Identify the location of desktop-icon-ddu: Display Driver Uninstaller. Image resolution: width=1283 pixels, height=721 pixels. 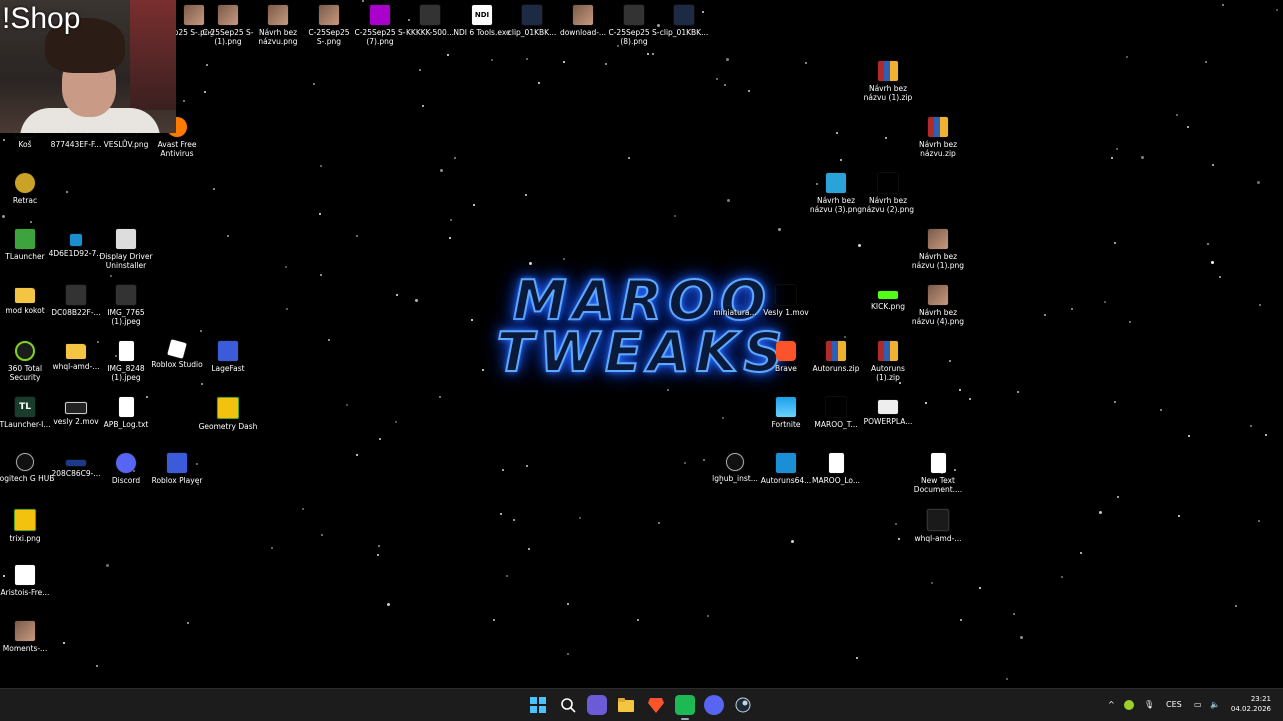
(126, 254).